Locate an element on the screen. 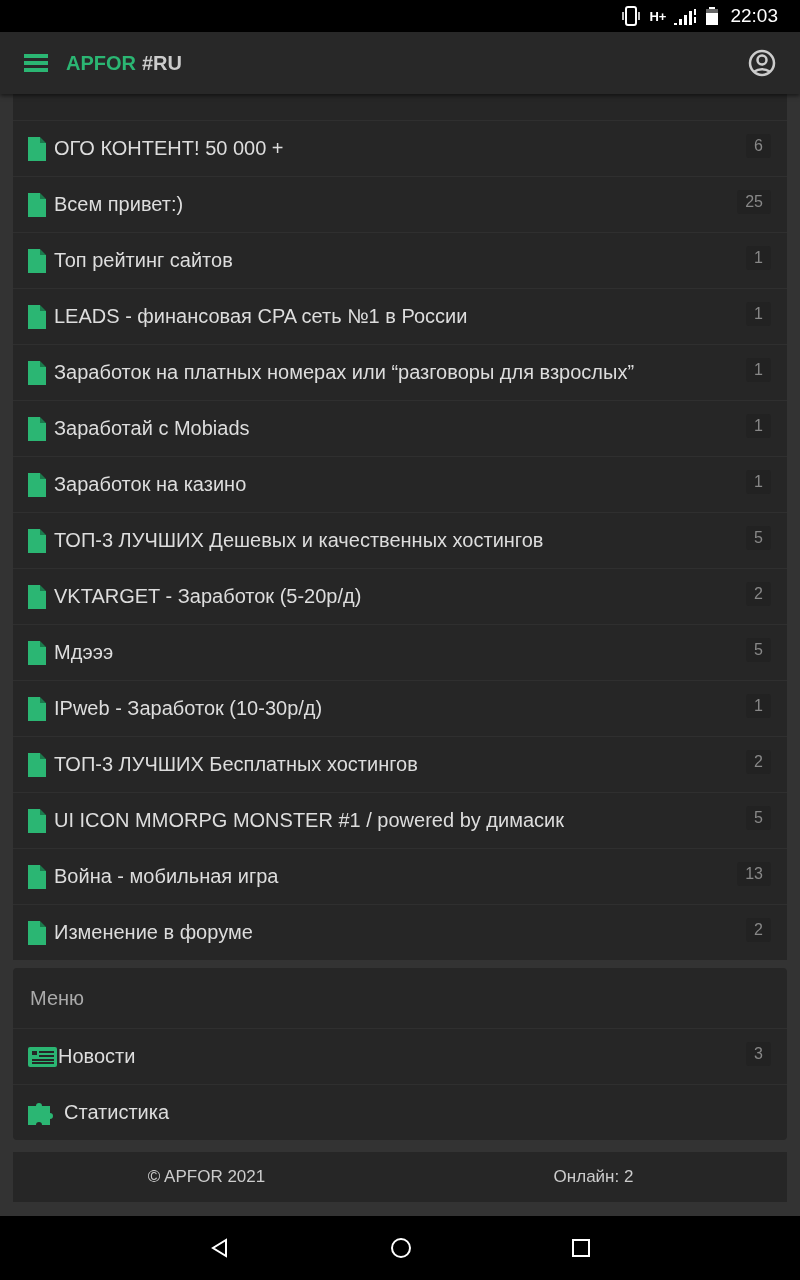 This screenshot has width=800, height=1280. clock: 22:03 is located at coordinates (754, 16).